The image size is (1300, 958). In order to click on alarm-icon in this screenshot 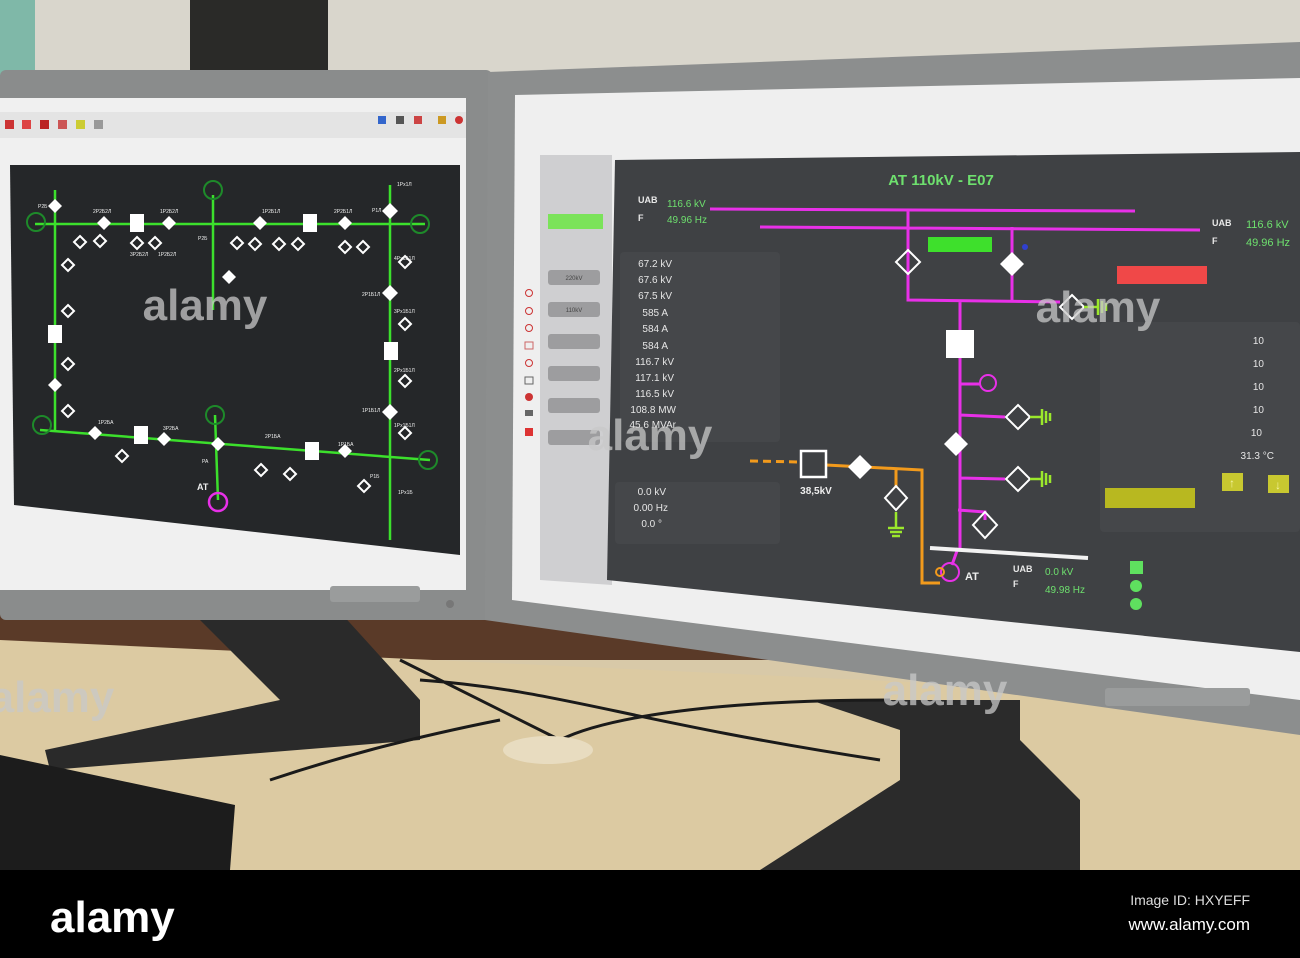, I will do `click(529, 397)`.